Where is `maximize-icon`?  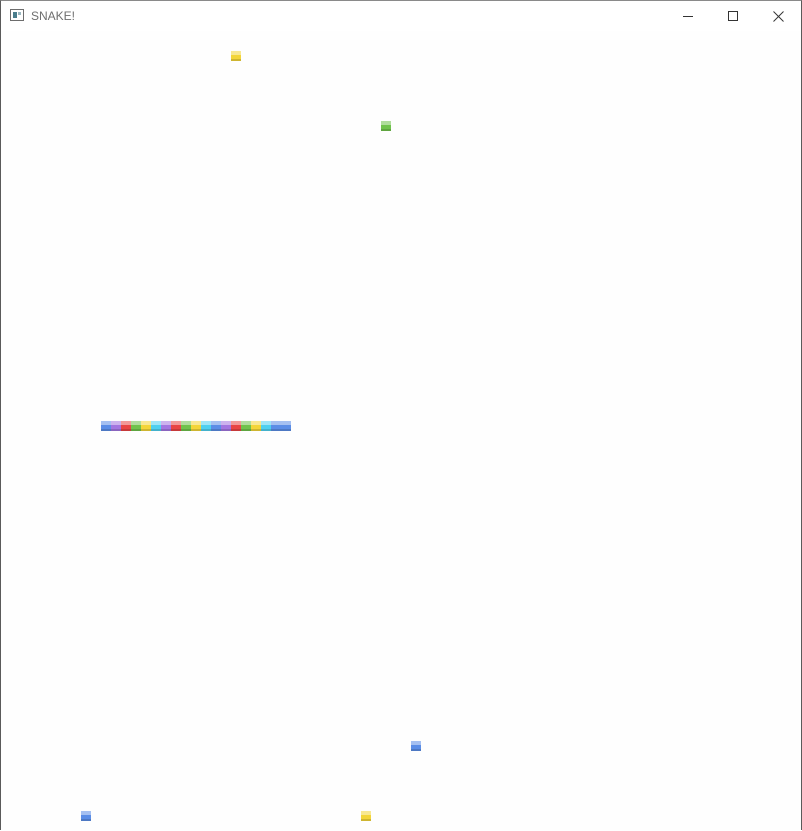 maximize-icon is located at coordinates (733, 16).